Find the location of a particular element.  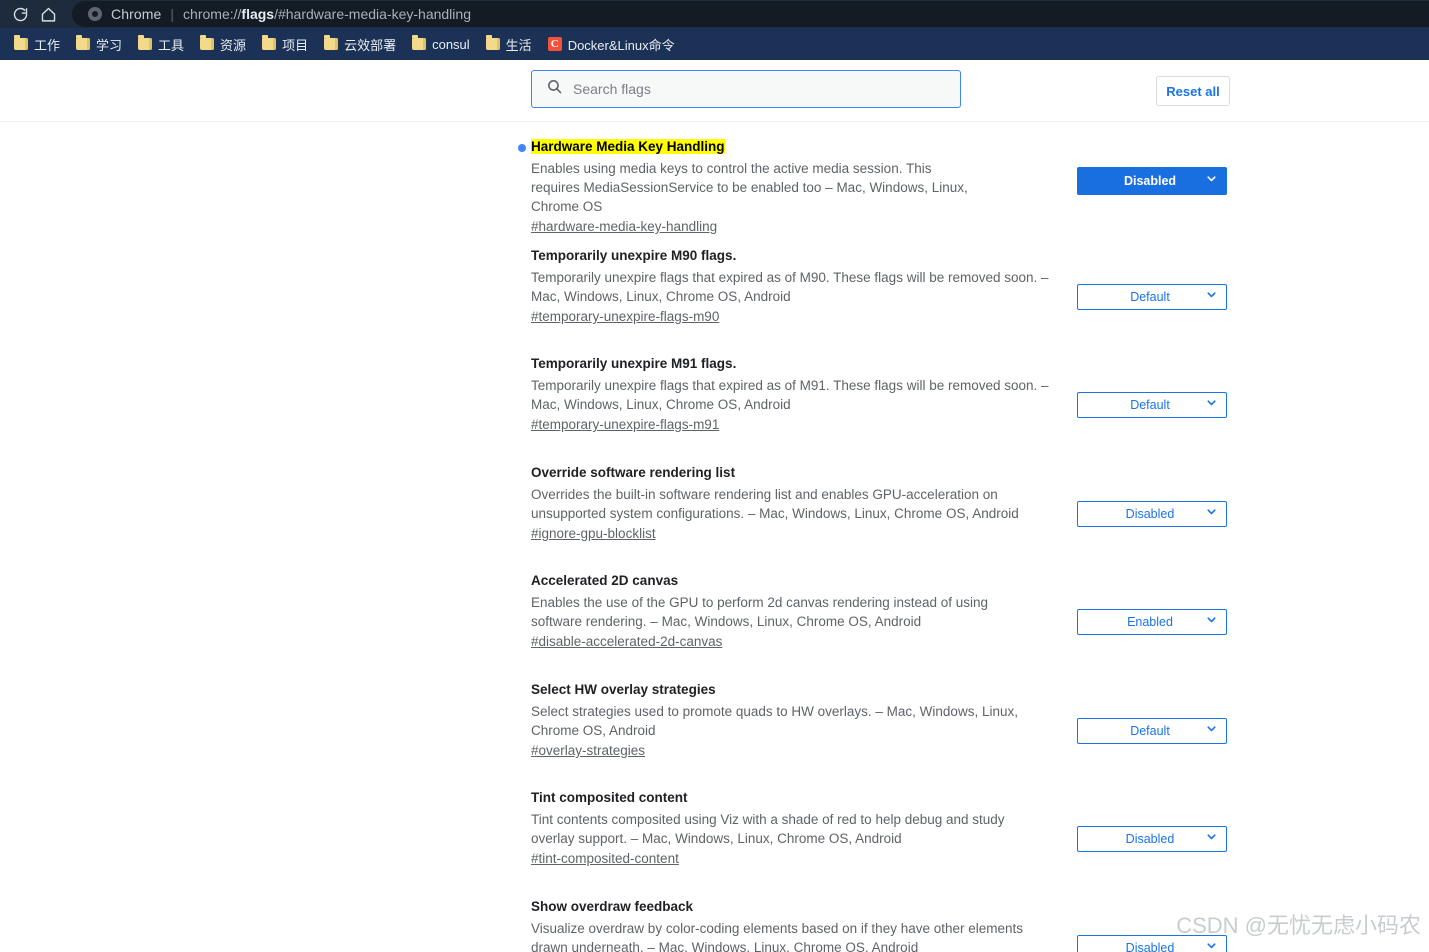

bookmark-label: 生活 is located at coordinates (518, 45).